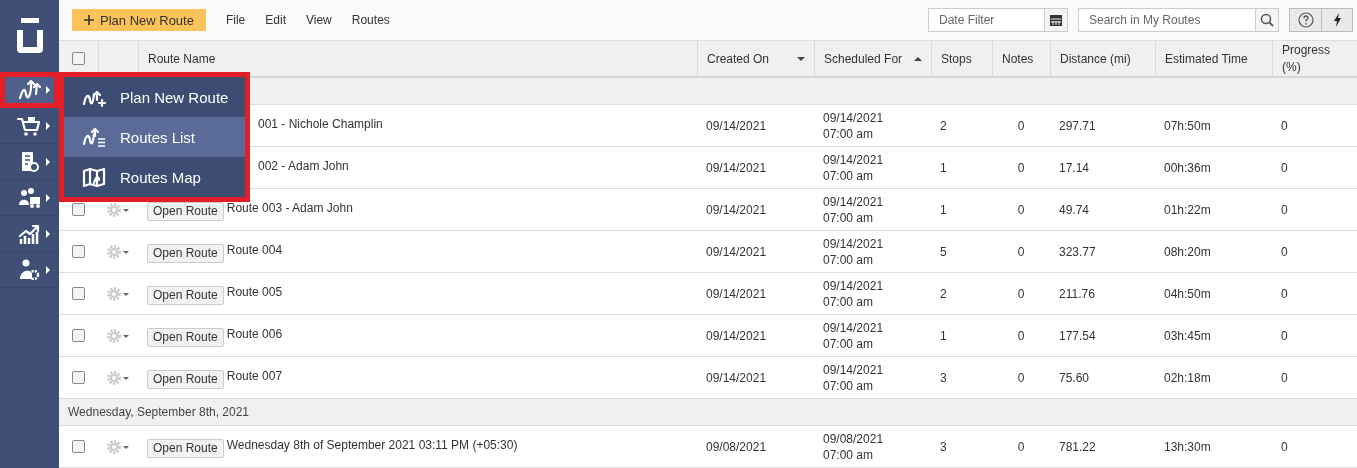 The height and width of the screenshot is (468, 1357). I want to click on sort-descending-icon, so click(801, 58).